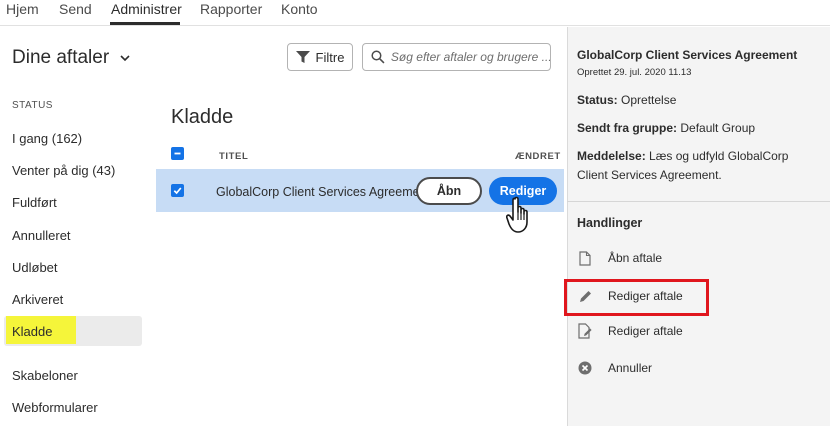 This screenshot has height=426, width=830. I want to click on callout-highlight-box, so click(636, 297).